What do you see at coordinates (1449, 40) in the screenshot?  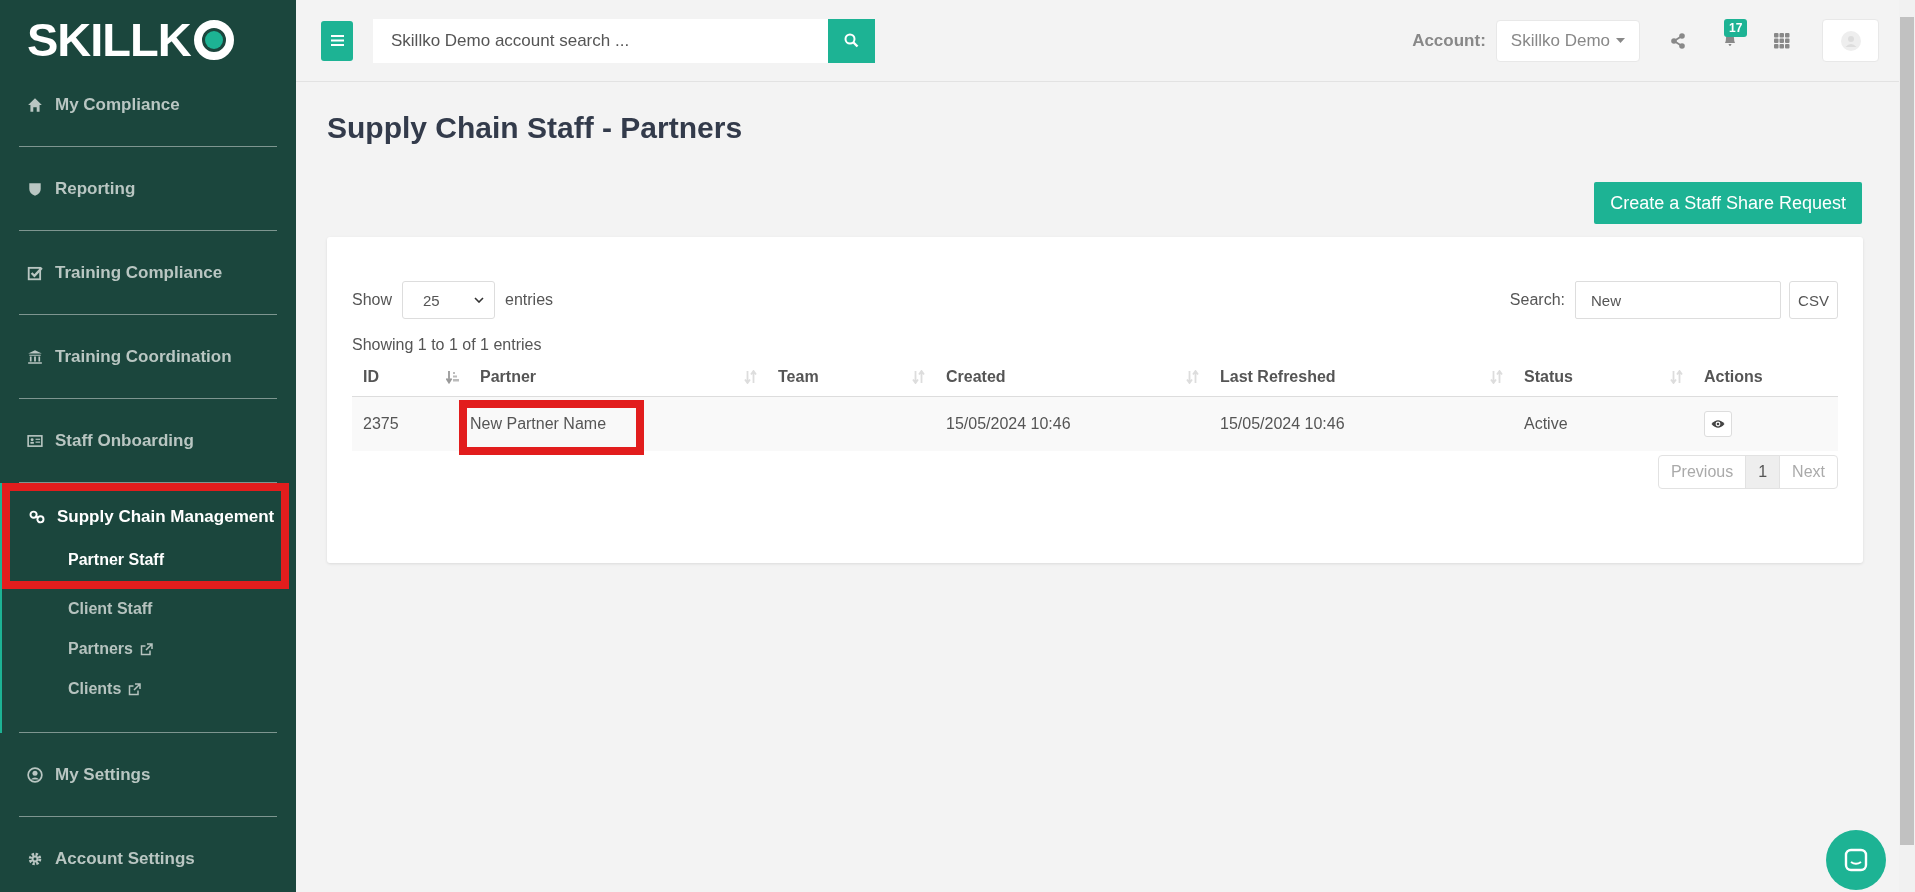 I see `account-label: Account:` at bounding box center [1449, 40].